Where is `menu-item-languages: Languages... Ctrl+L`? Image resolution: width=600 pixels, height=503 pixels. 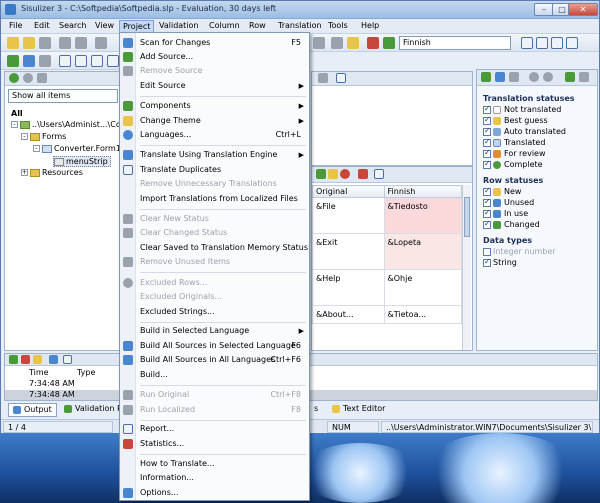 menu-item-languages: Languages... Ctrl+L is located at coordinates (214, 135).